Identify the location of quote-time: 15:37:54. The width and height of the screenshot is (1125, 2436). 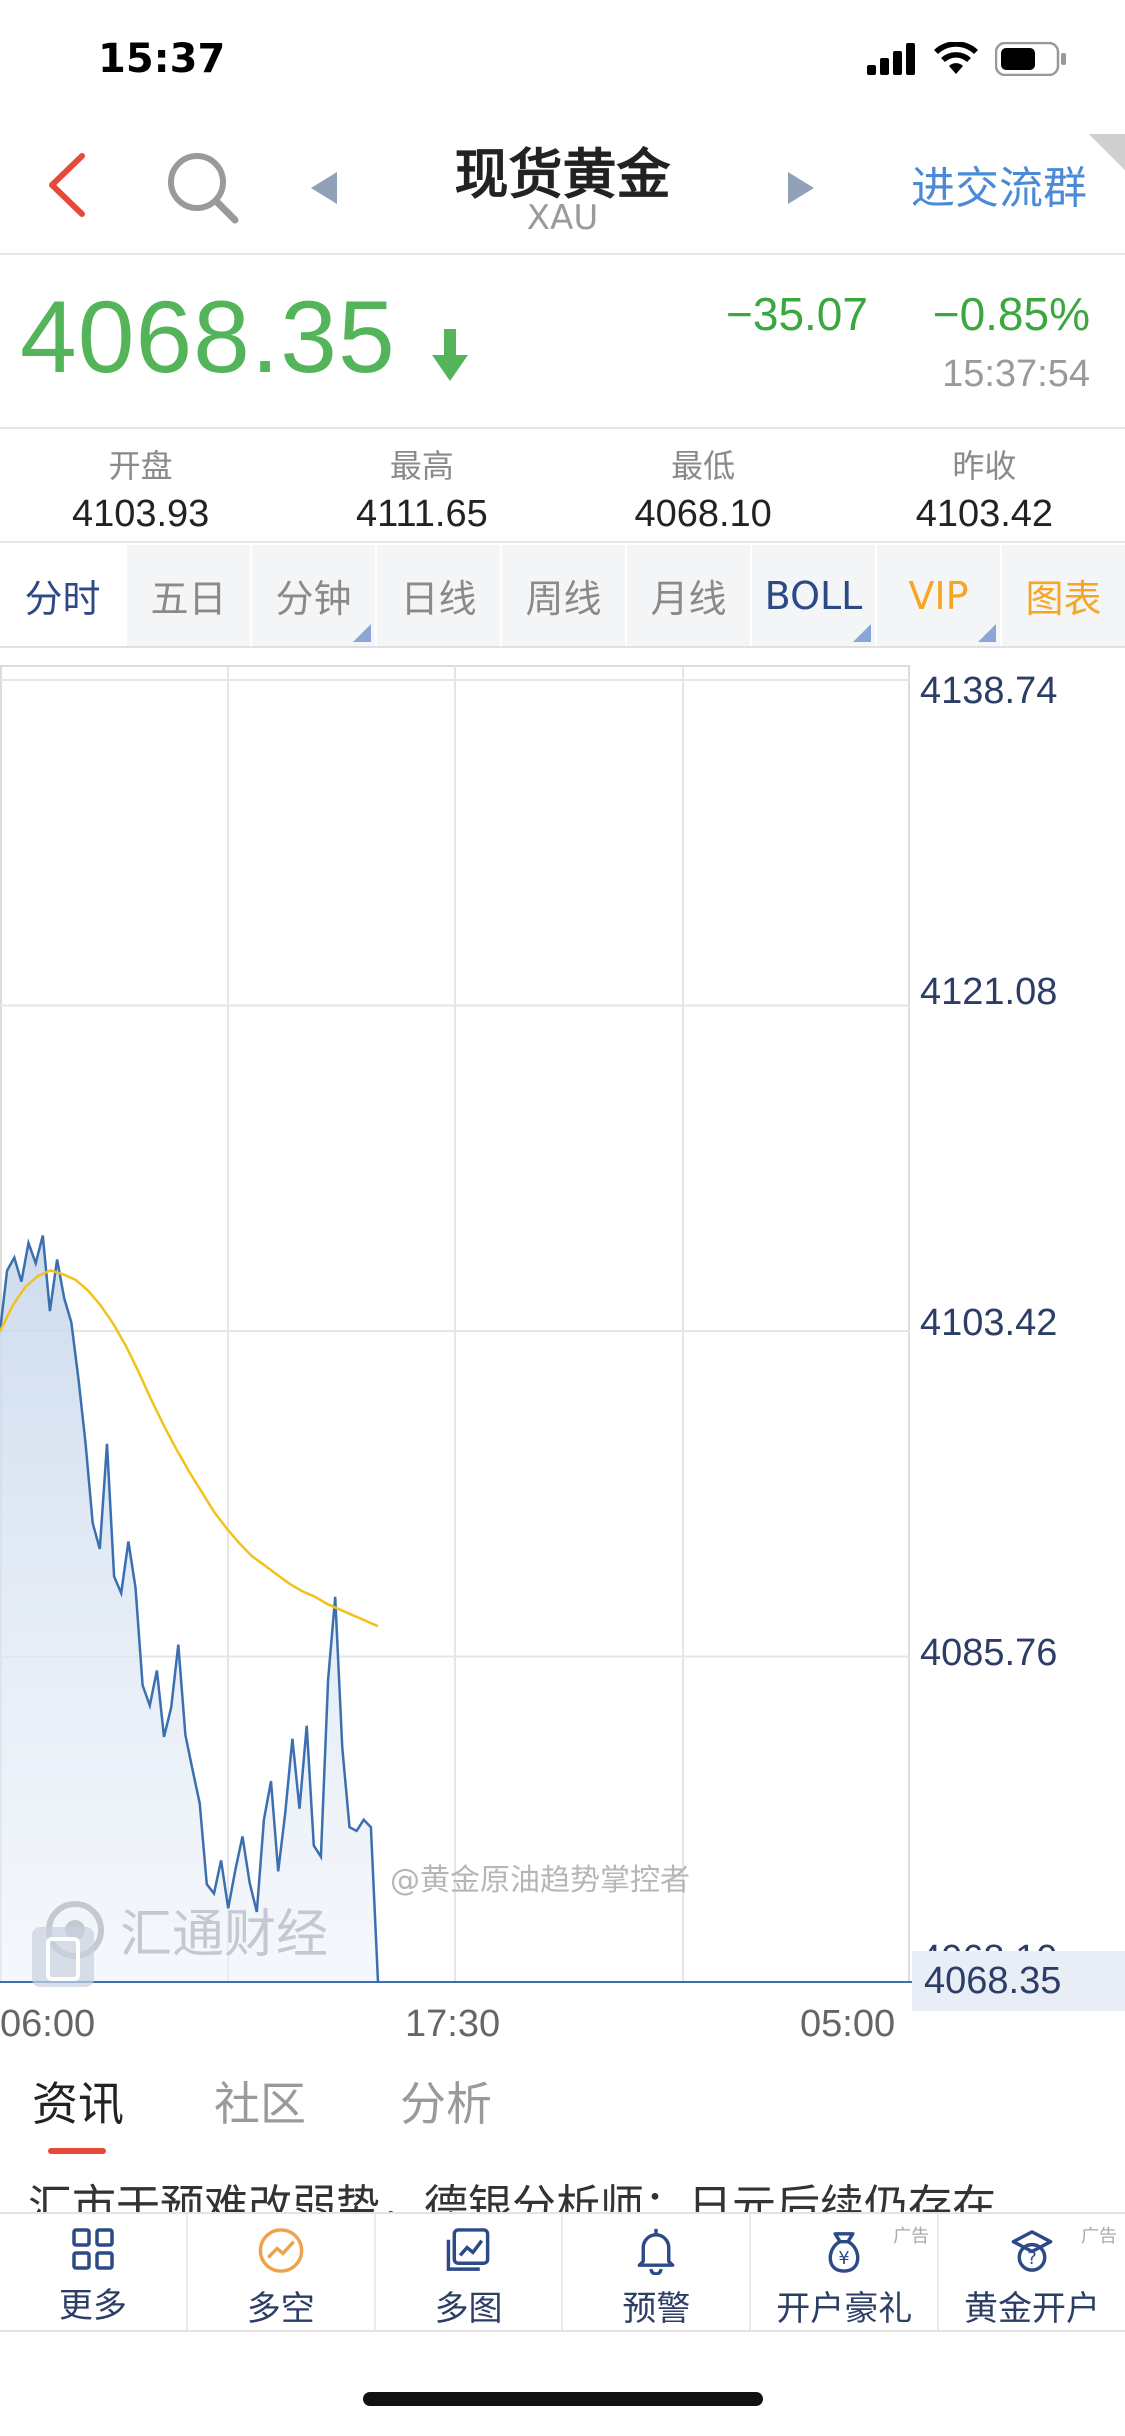
(1016, 374).